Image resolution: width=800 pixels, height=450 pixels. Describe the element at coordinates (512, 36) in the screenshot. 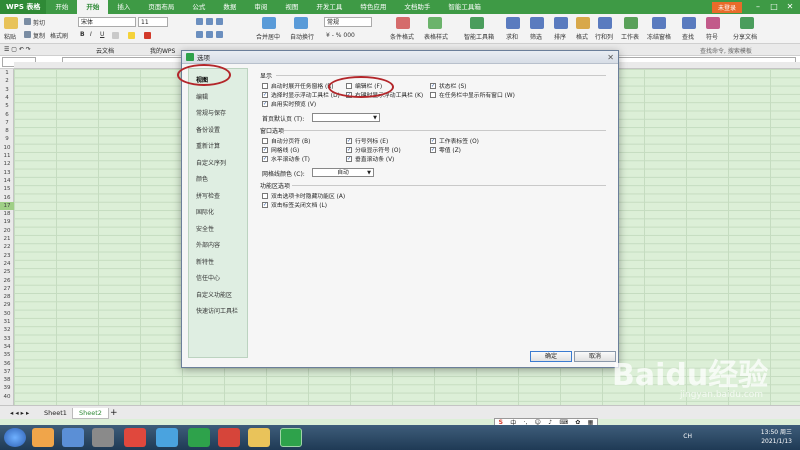

I see `sum-button: 求和` at that location.